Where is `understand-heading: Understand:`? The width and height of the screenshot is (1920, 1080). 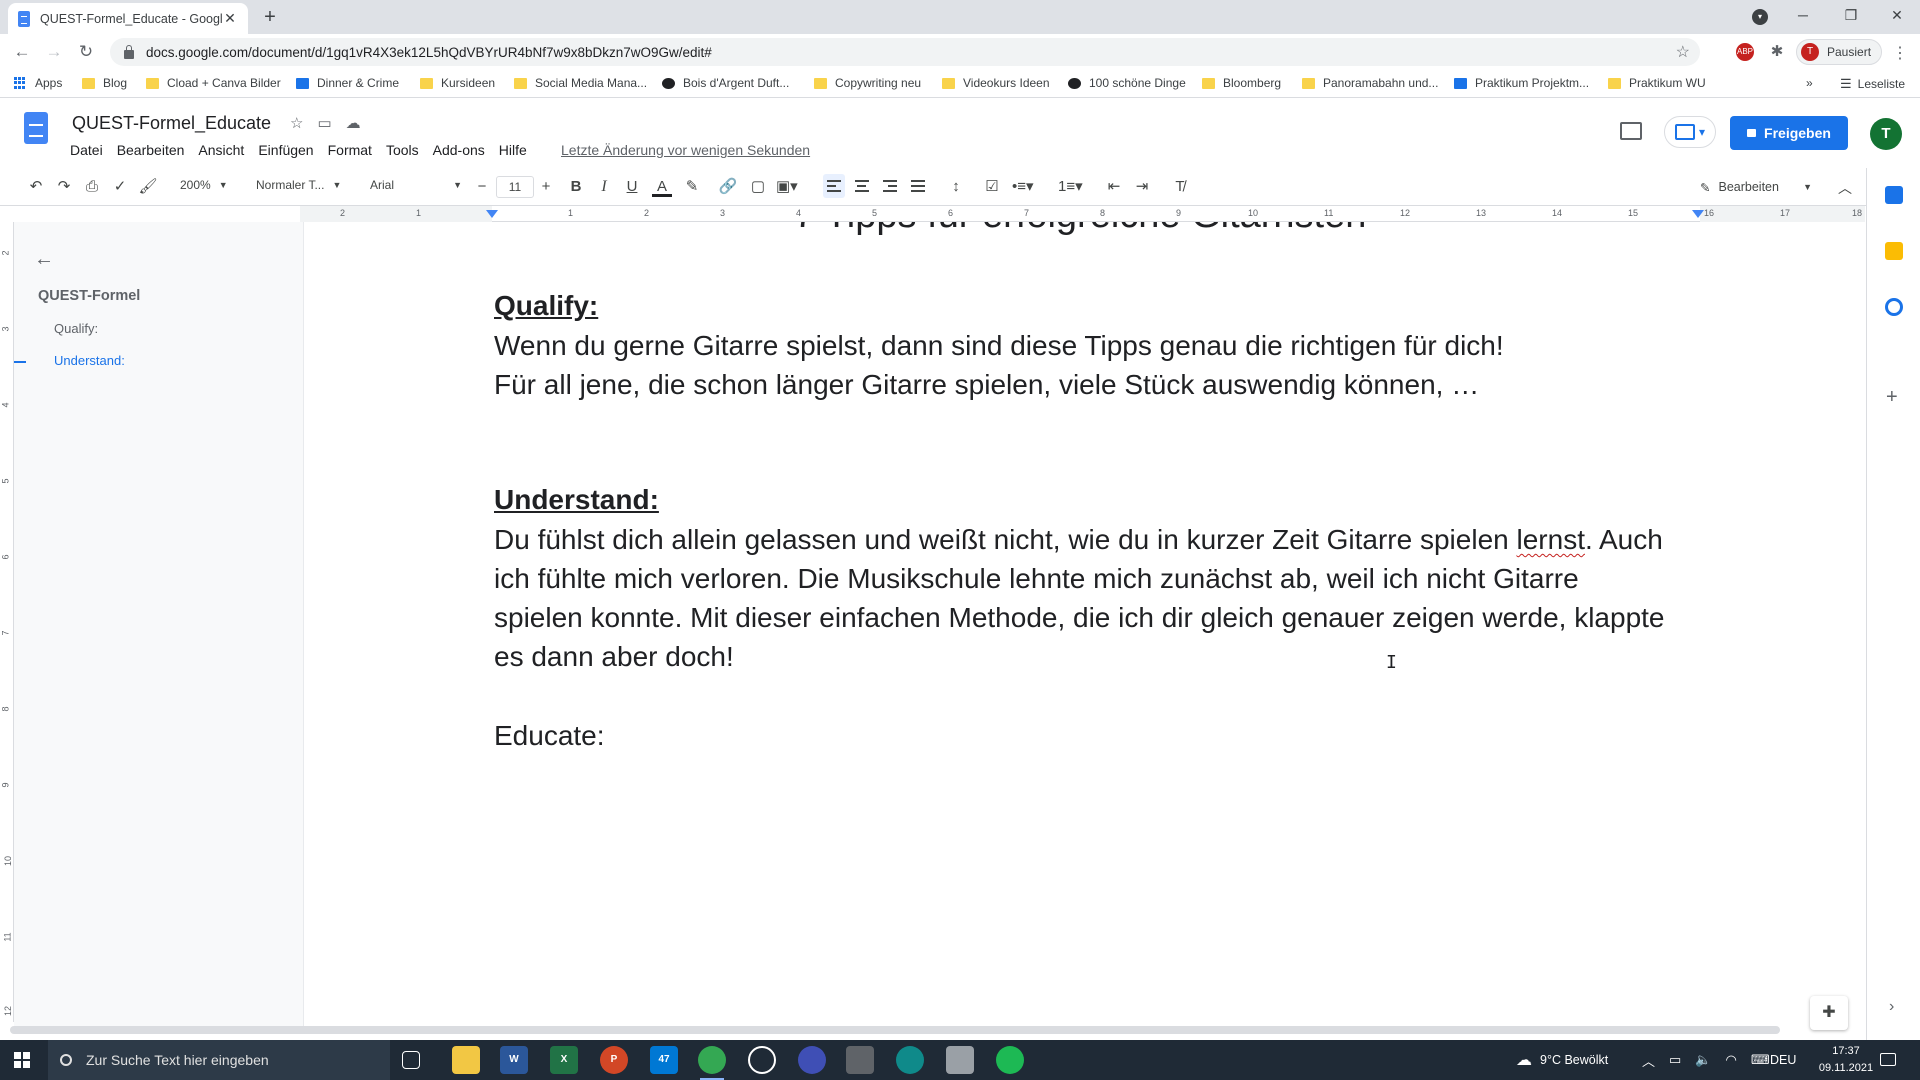
understand-heading: Understand: is located at coordinates (576, 500).